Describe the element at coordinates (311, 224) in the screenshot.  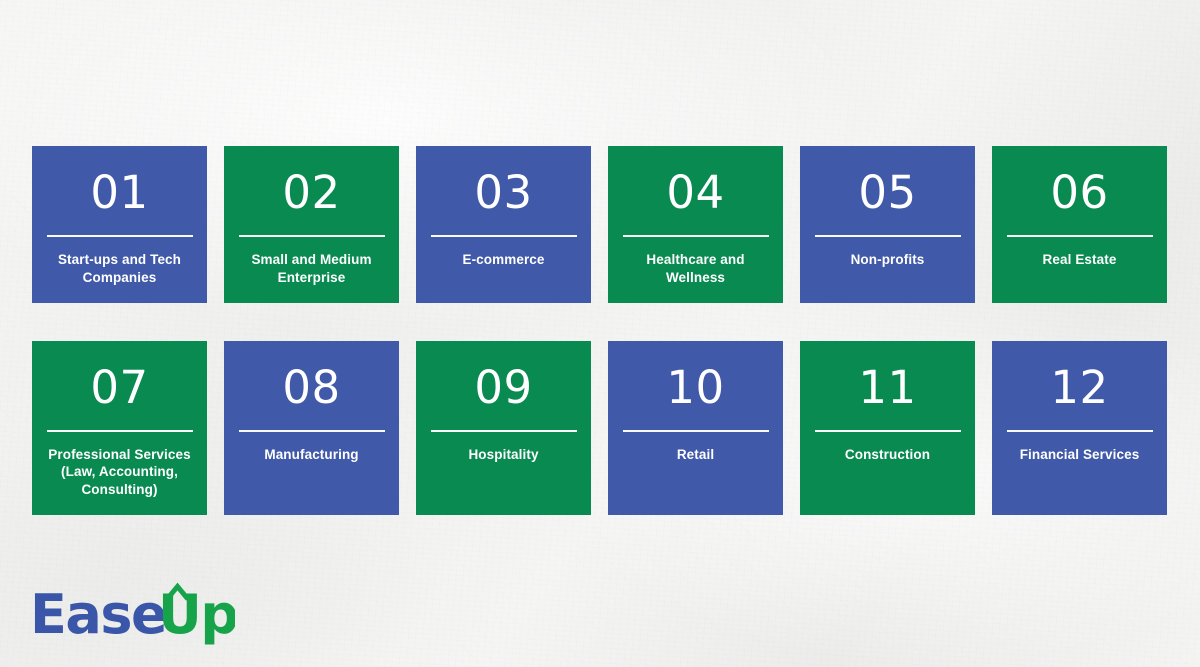
I see `industry-card-02: 02 Small and Medium Enterprise` at that location.